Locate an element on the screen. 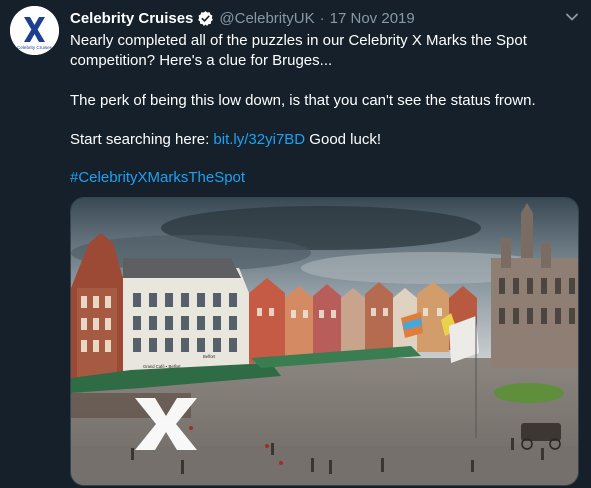 This screenshot has width=591, height=488. paragraph-3-prefix: Start searching here: is located at coordinates (142, 139).